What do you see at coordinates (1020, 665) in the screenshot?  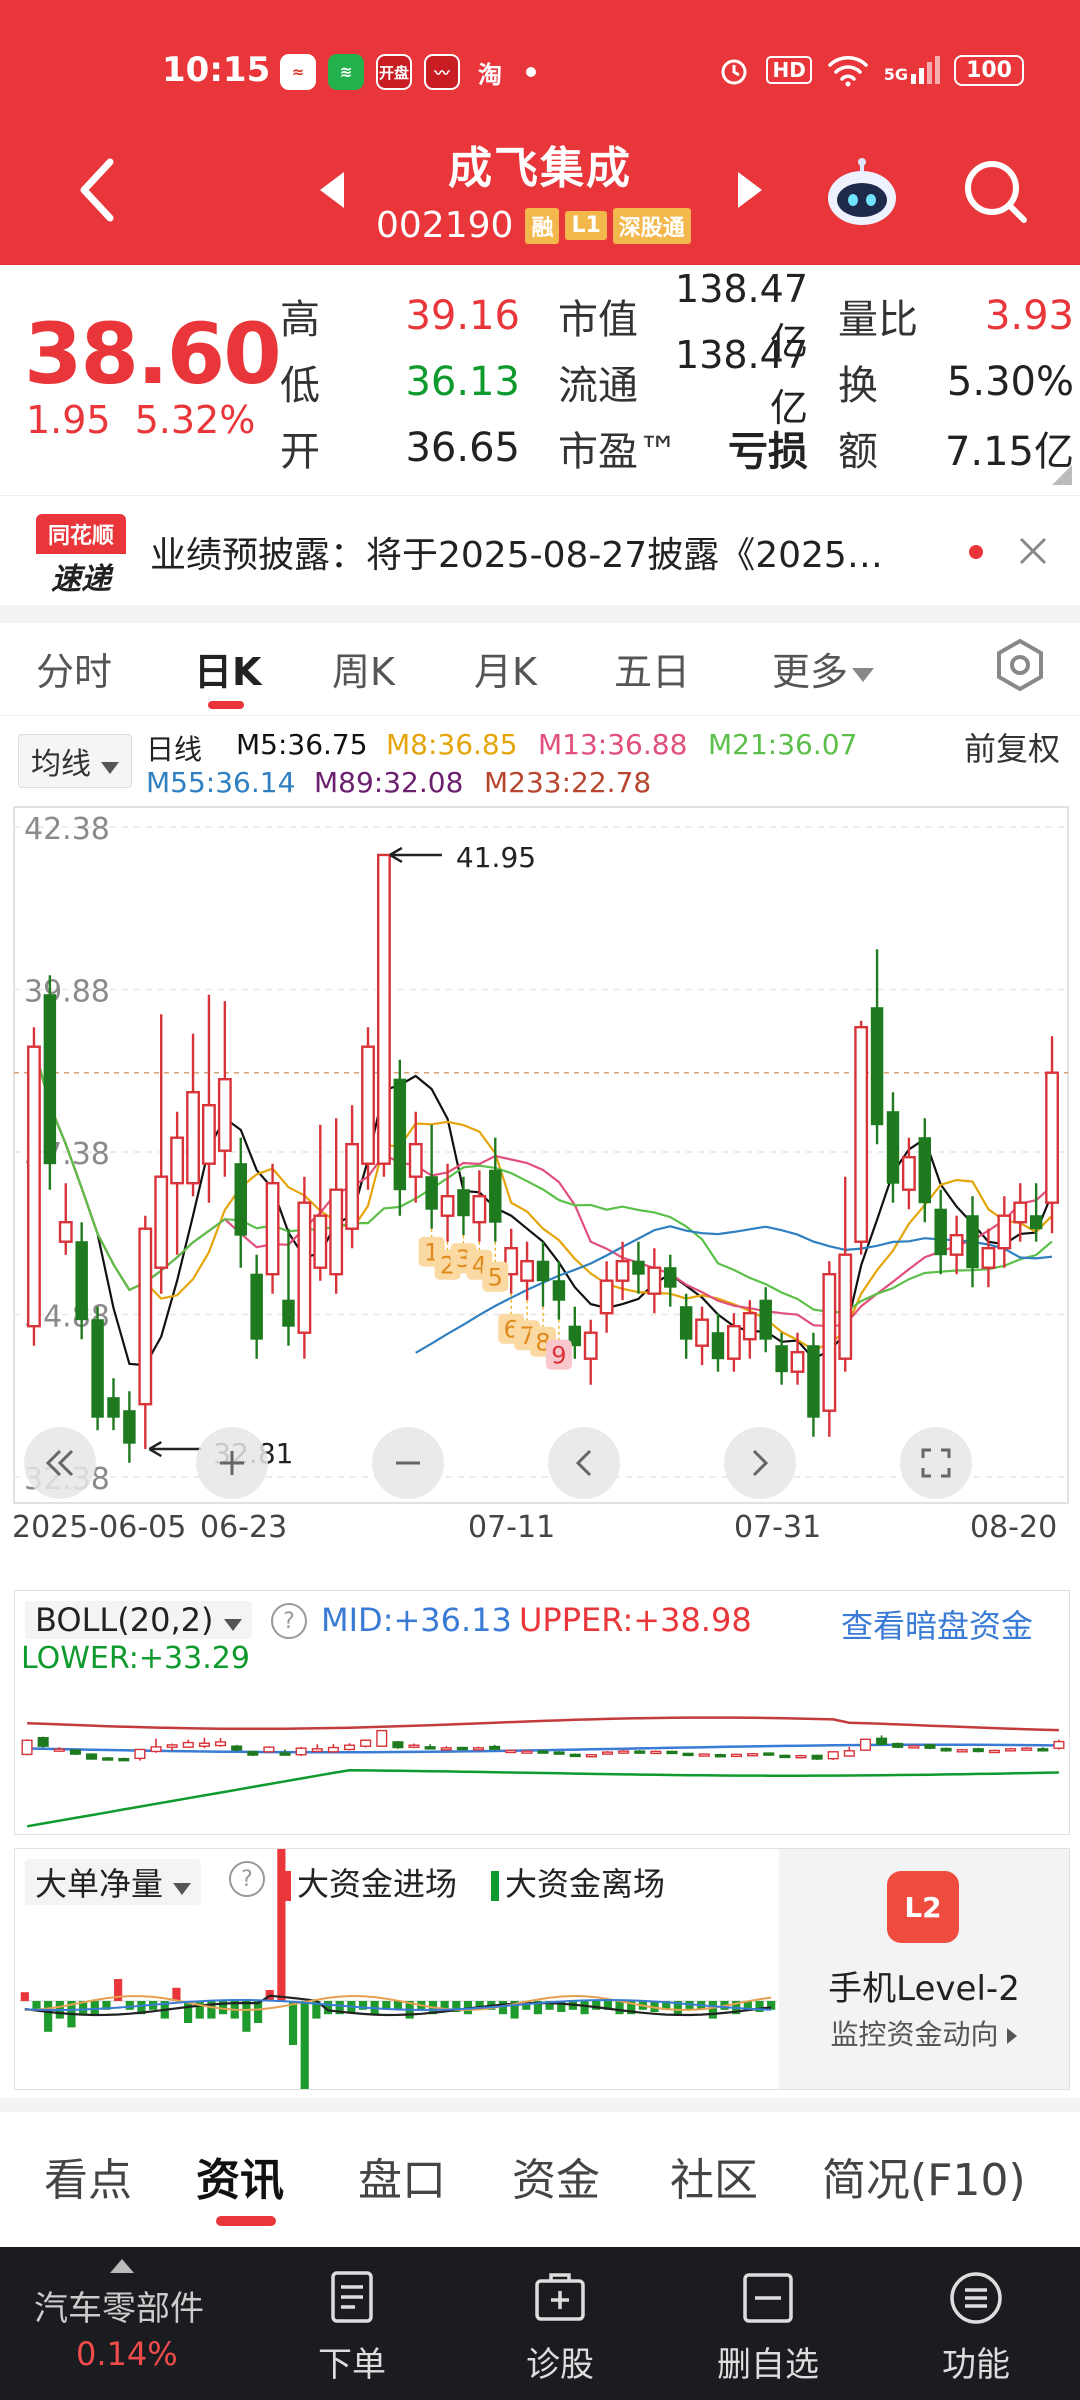 I see `settings-hexagon-icon` at bounding box center [1020, 665].